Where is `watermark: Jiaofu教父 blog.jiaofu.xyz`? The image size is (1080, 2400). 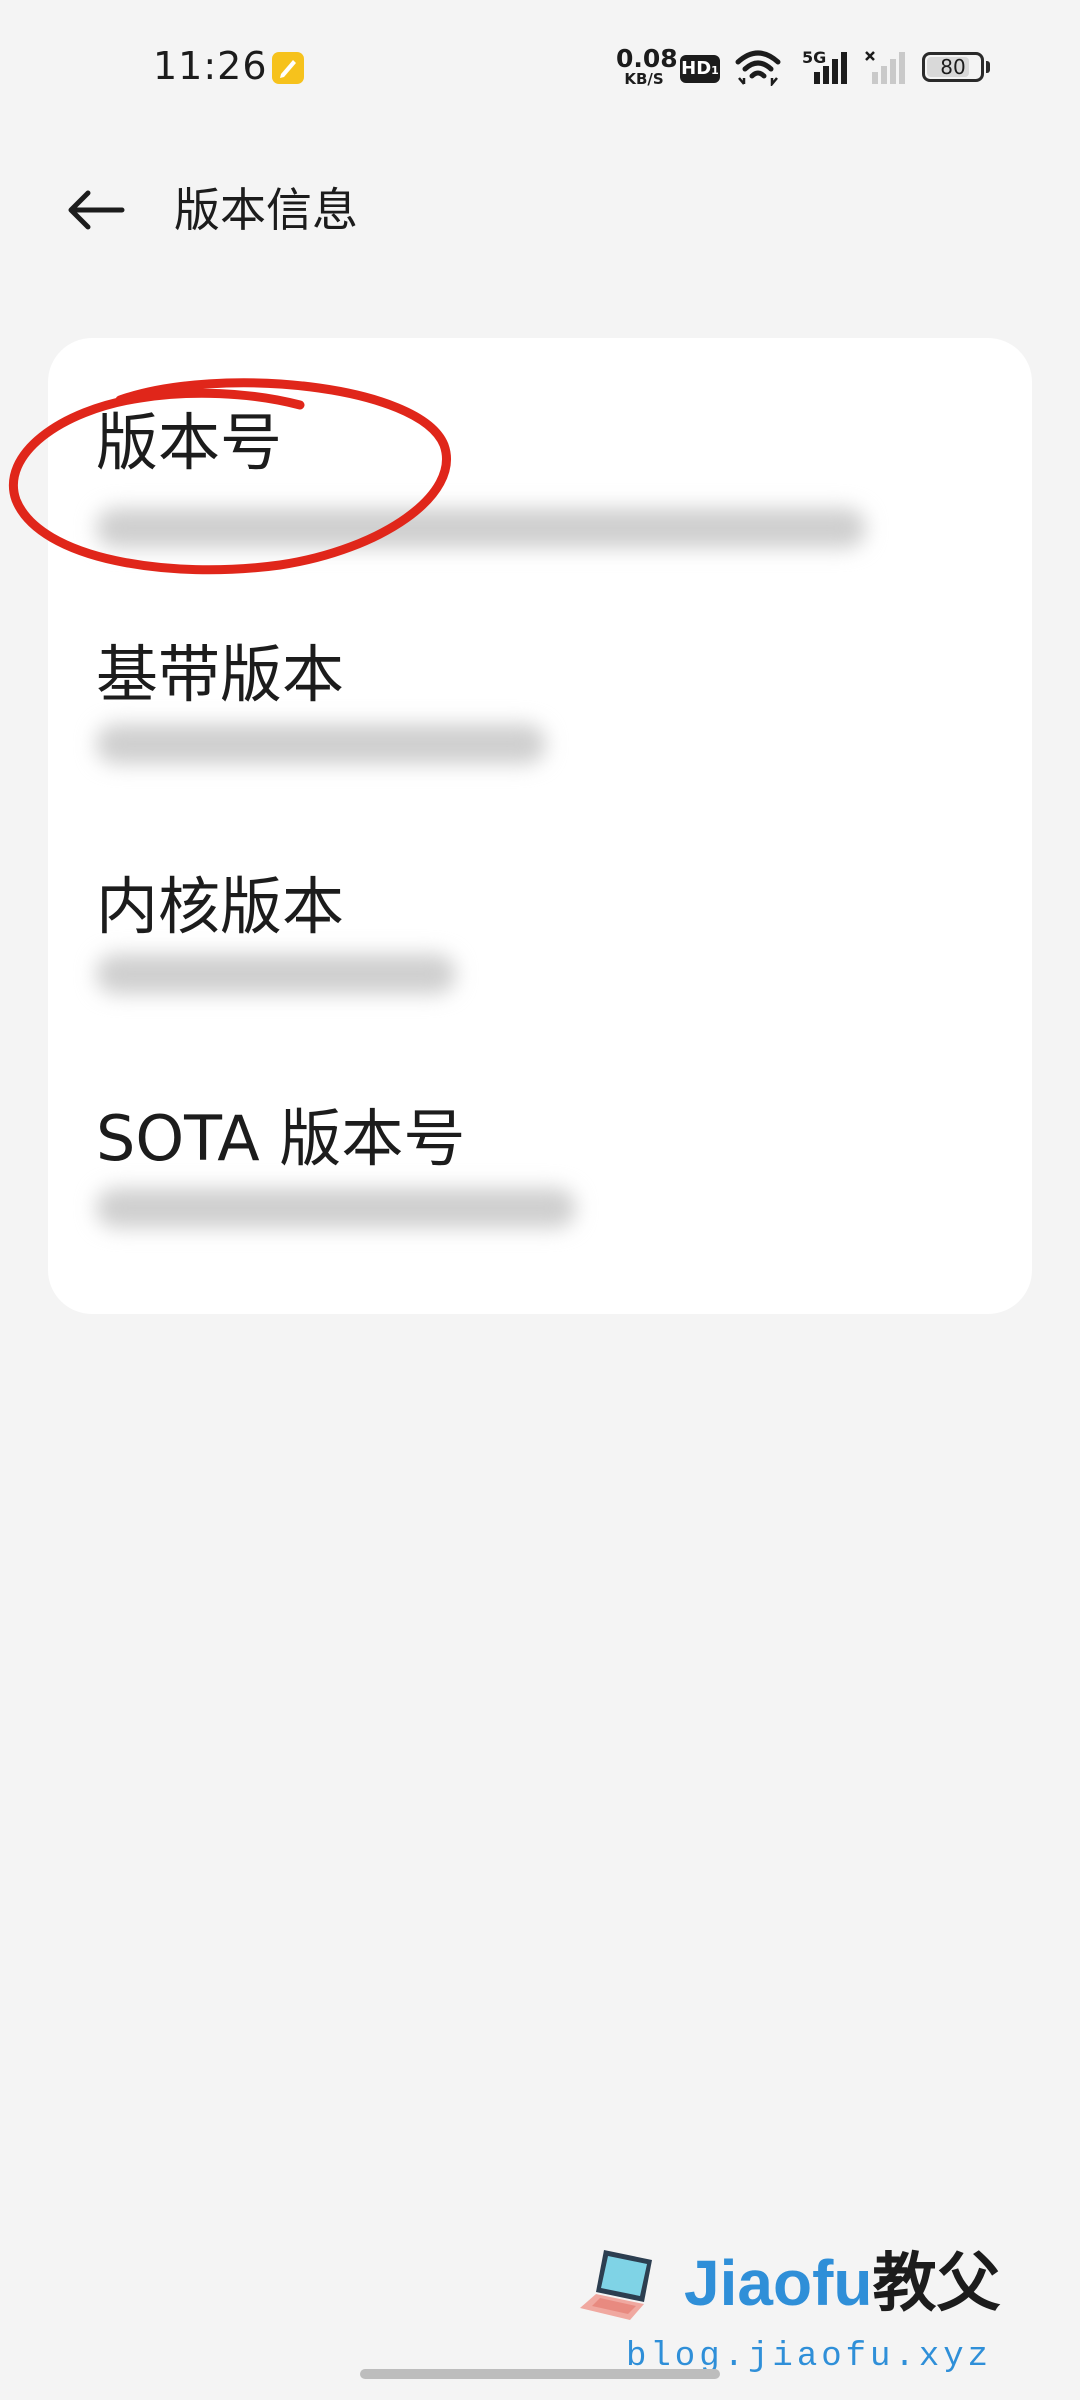
watermark: Jiaofu教父 blog.jiaofu.xyz is located at coordinates (789, 2308).